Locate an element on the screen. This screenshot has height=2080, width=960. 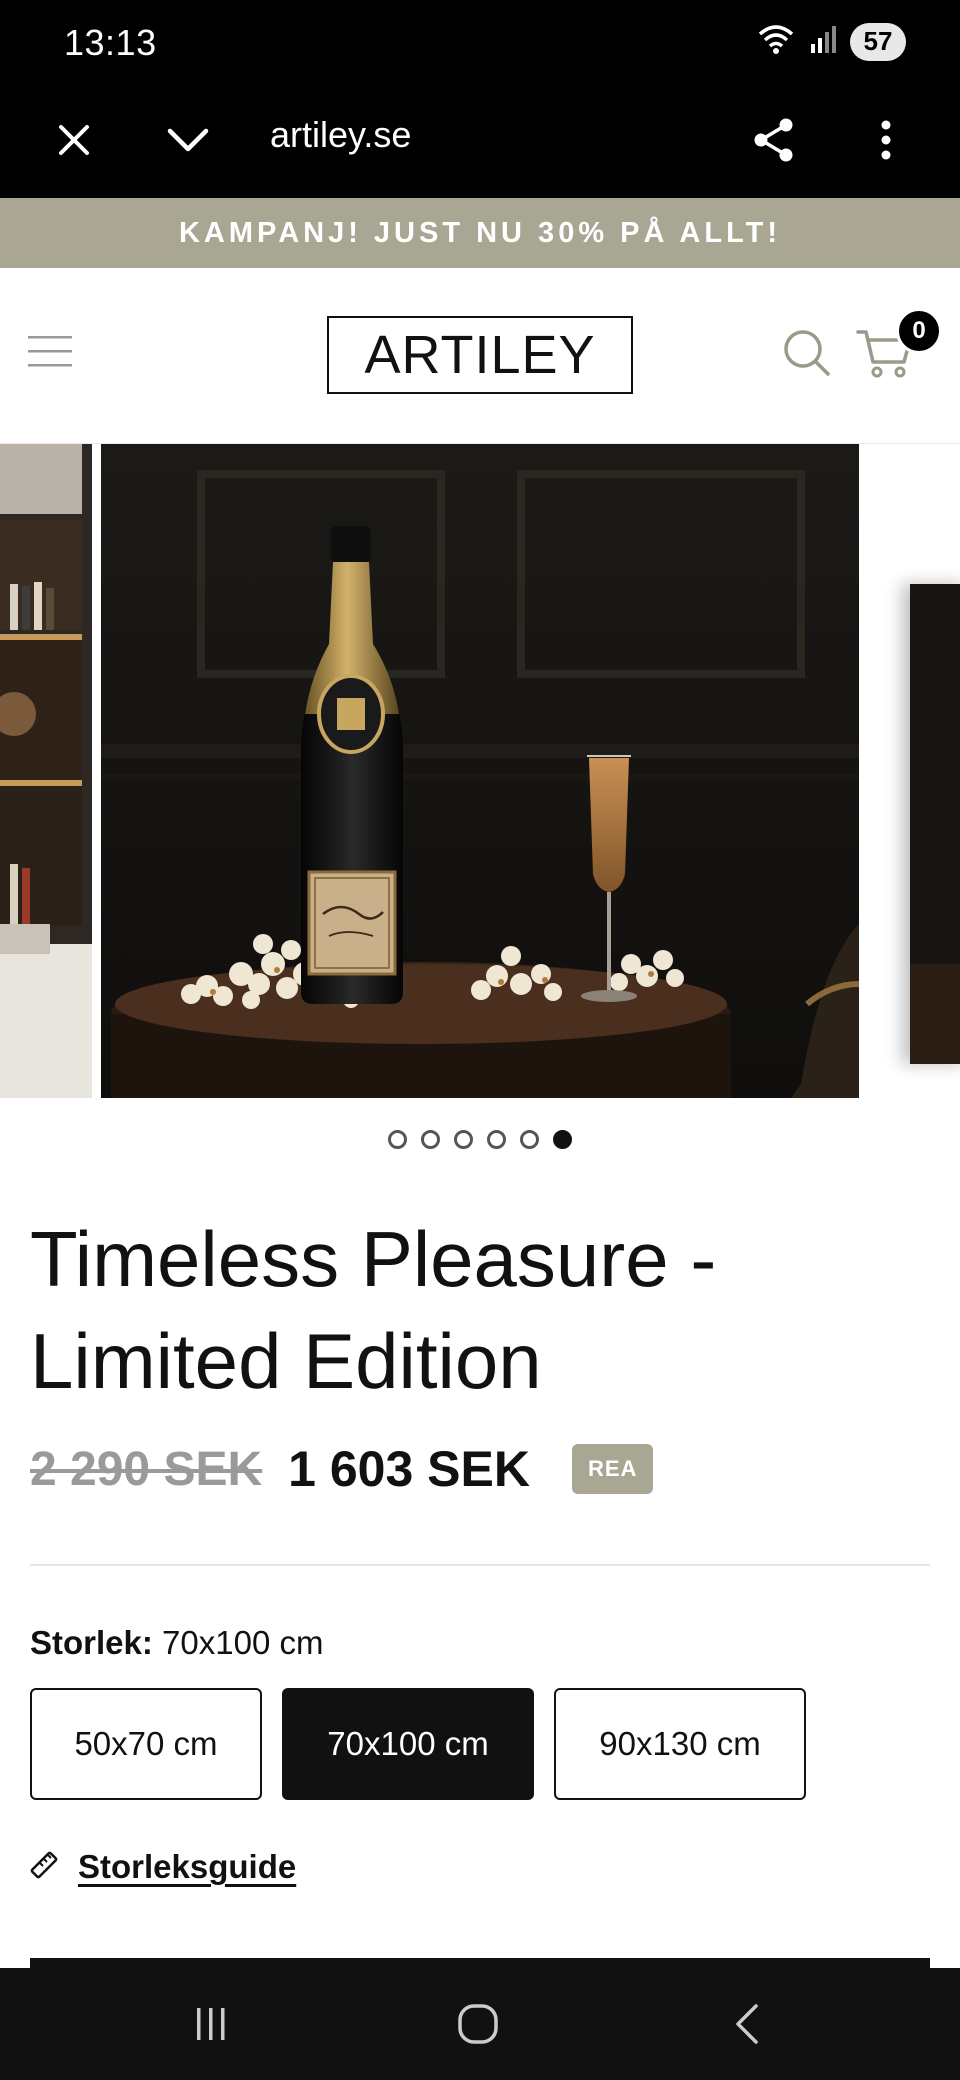
recent-apps-icon is located at coordinates (211, 2024).